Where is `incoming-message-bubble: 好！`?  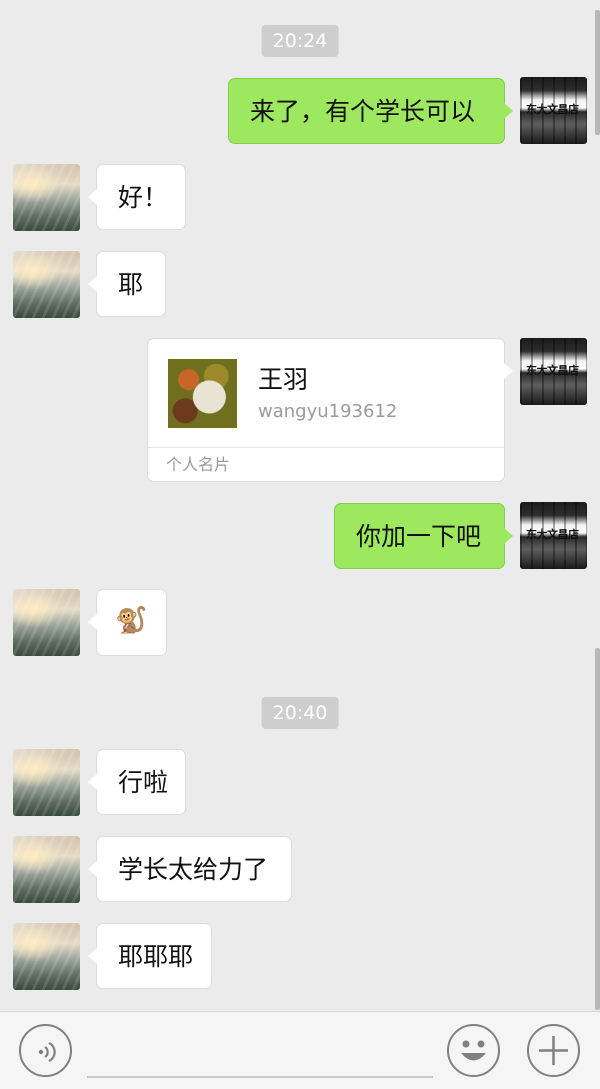
incoming-message-bubble: 好！ is located at coordinates (137, 197).